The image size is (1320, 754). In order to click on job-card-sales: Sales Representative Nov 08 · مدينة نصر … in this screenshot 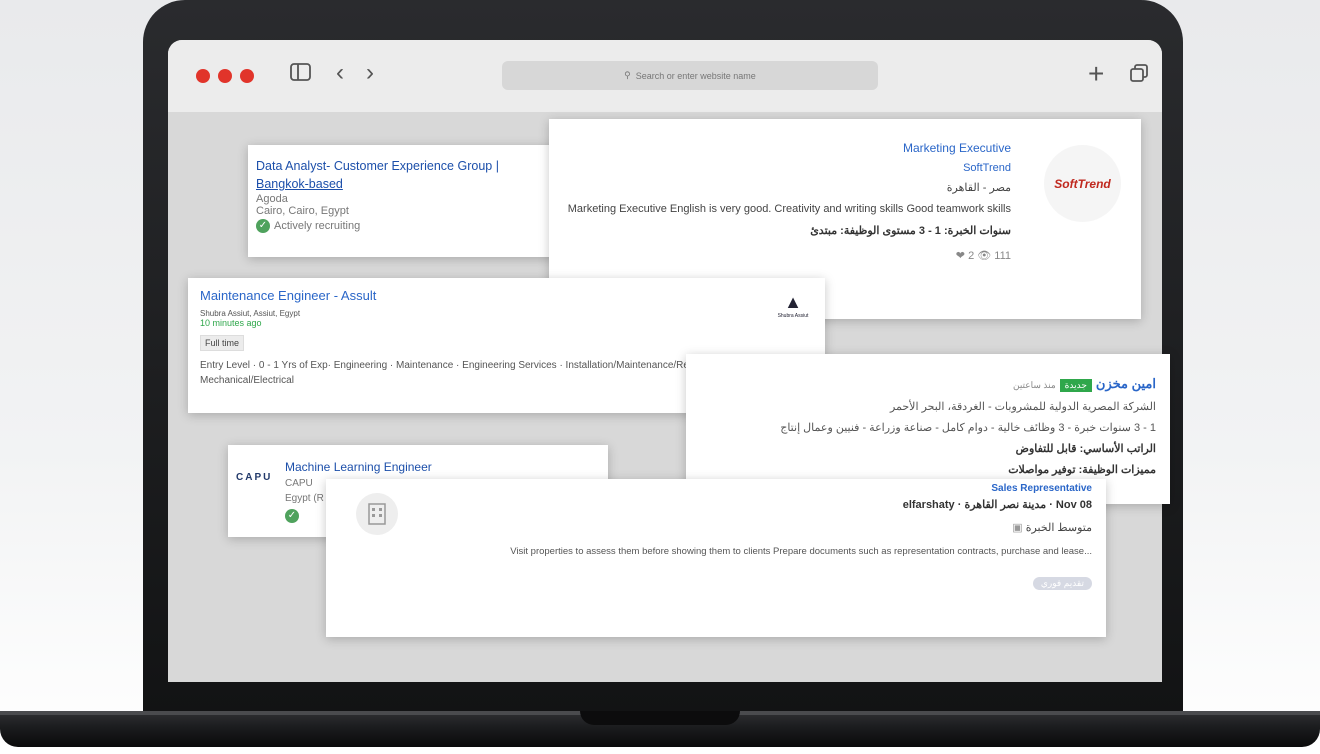, I will do `click(716, 558)`.